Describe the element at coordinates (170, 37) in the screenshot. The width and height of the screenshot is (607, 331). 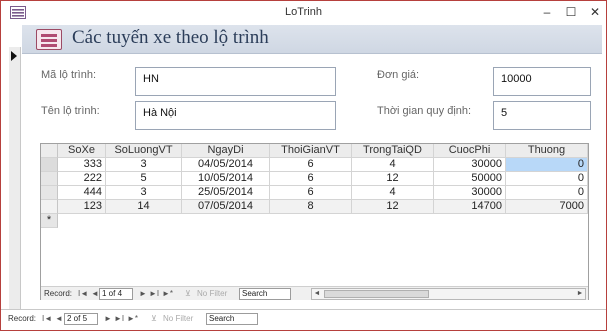
I see `form-title: Các tuyến xe theo lộ trình` at that location.